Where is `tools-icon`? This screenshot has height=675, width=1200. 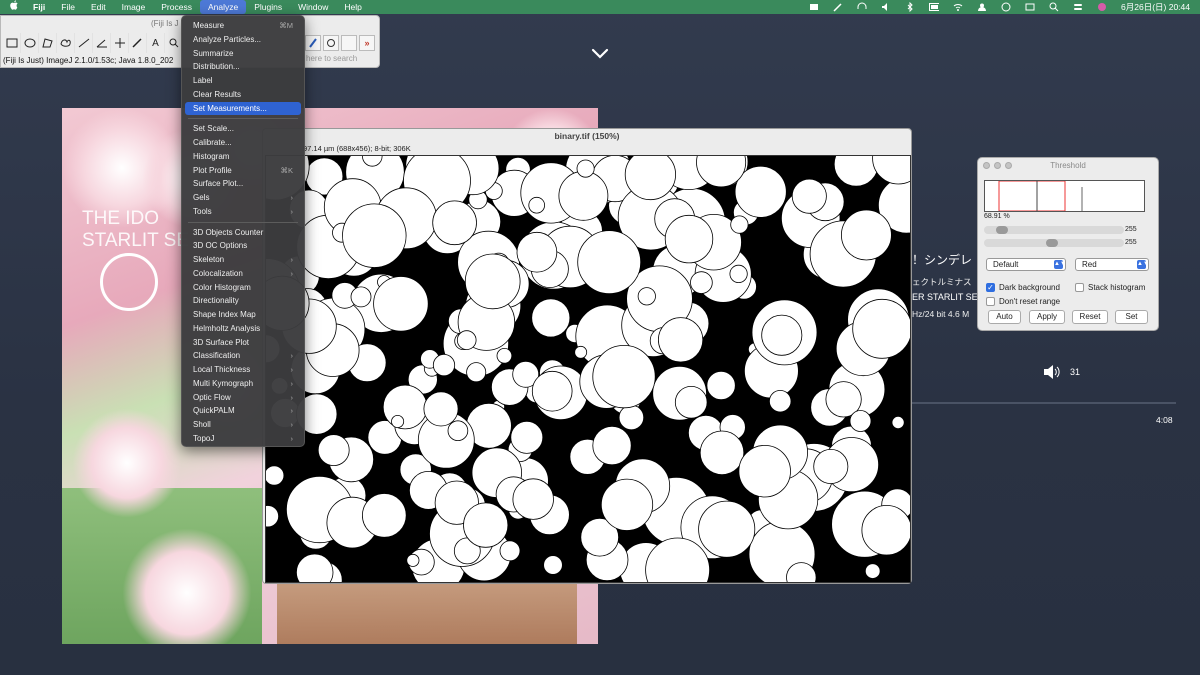
tools-icon is located at coordinates (838, 7).